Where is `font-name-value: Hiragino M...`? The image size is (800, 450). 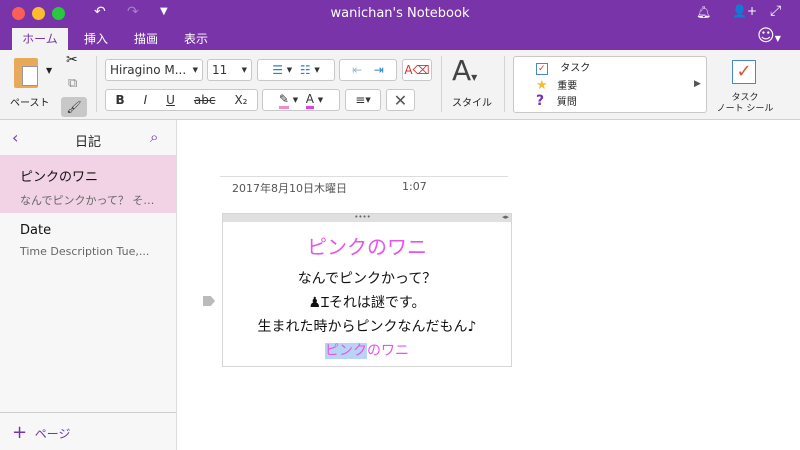 font-name-value: Hiragino M... is located at coordinates (148, 70).